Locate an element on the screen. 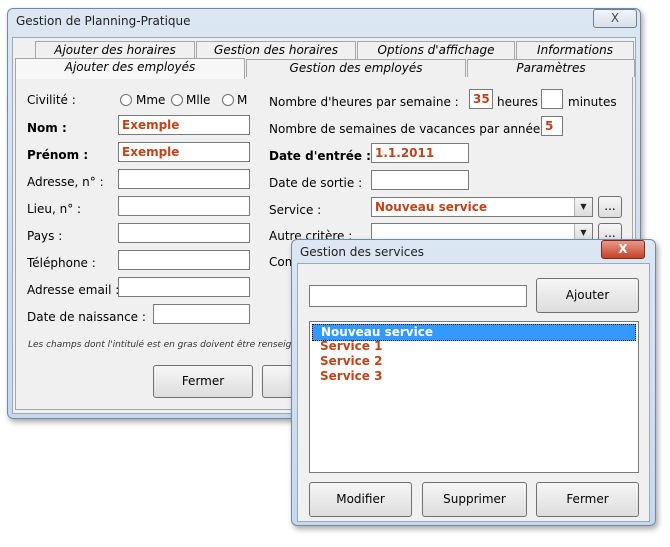 The height and width of the screenshot is (547, 670). services-dialog-title: Gestion des services is located at coordinates (362, 252).